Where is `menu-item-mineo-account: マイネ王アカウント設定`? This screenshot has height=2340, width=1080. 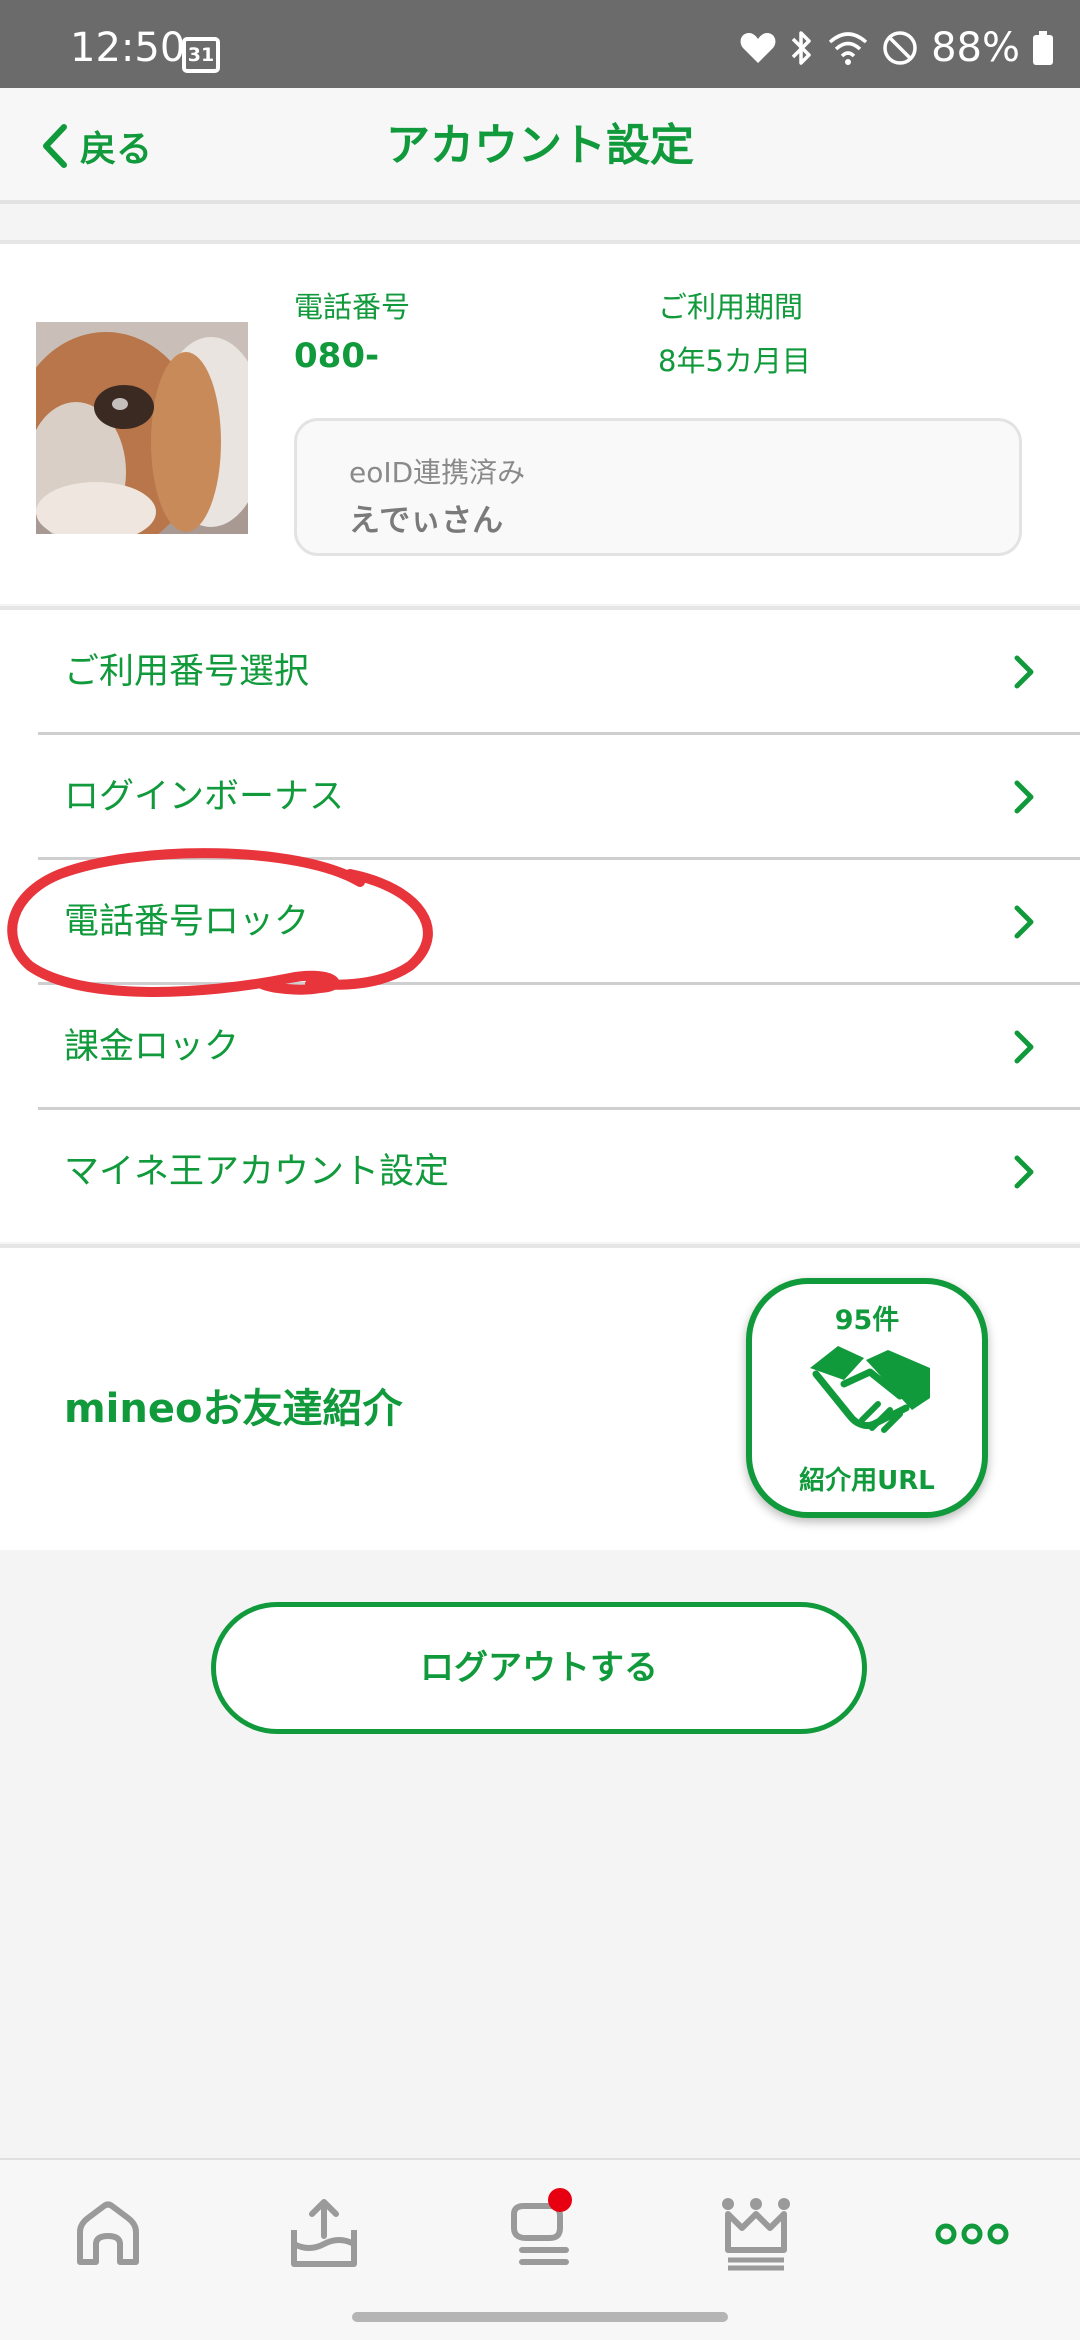
menu-item-mineo-account: マイネ王アカウント設定 is located at coordinates (540, 1172).